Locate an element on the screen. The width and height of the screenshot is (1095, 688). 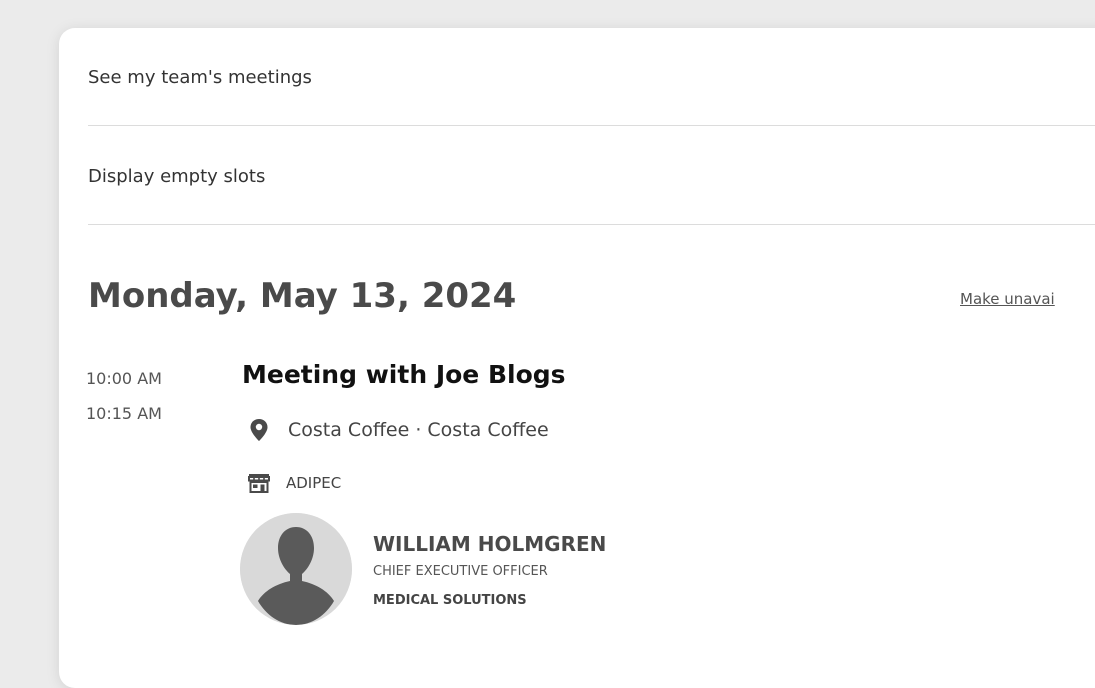
meeting-start-time: 10:00 AM is located at coordinates (124, 378).